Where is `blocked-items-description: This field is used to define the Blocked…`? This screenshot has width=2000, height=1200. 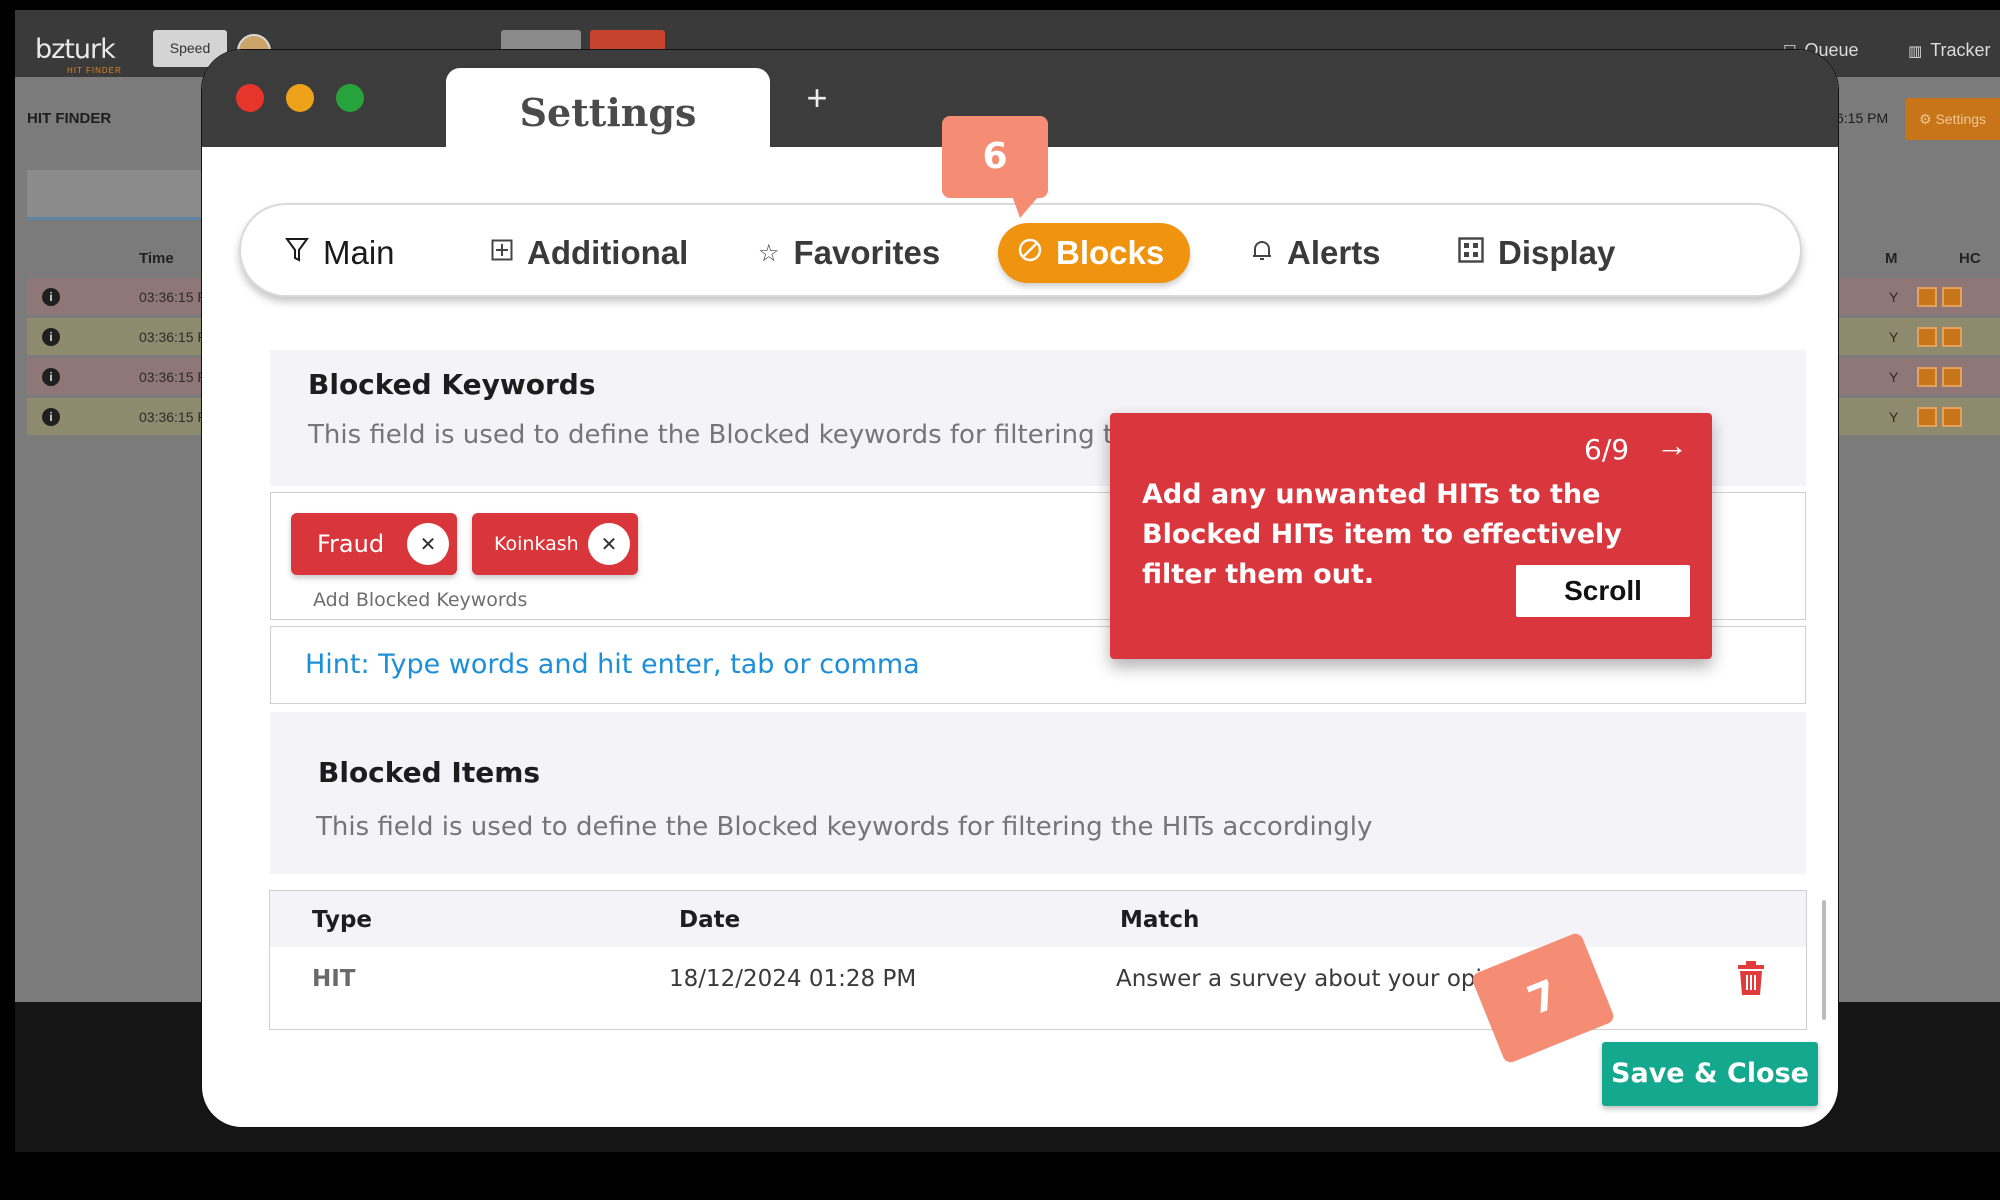
blocked-items-description: This field is used to define the Blocked… is located at coordinates (844, 827).